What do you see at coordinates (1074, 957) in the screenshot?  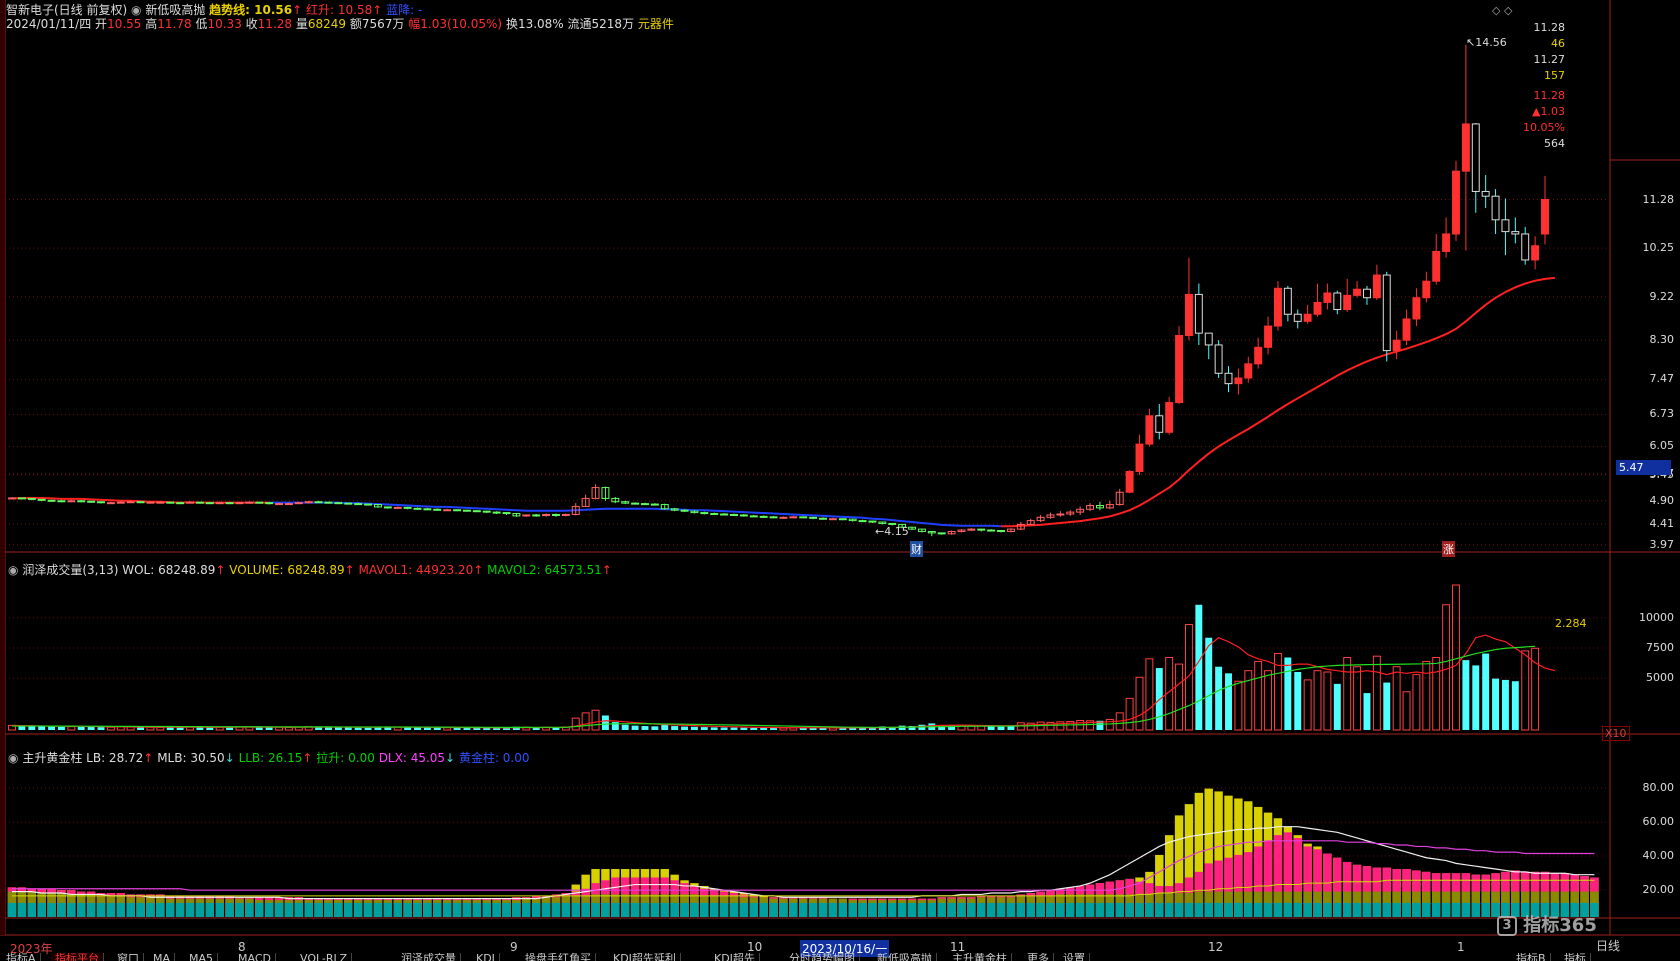 I see `indicator-tab: 设置` at bounding box center [1074, 957].